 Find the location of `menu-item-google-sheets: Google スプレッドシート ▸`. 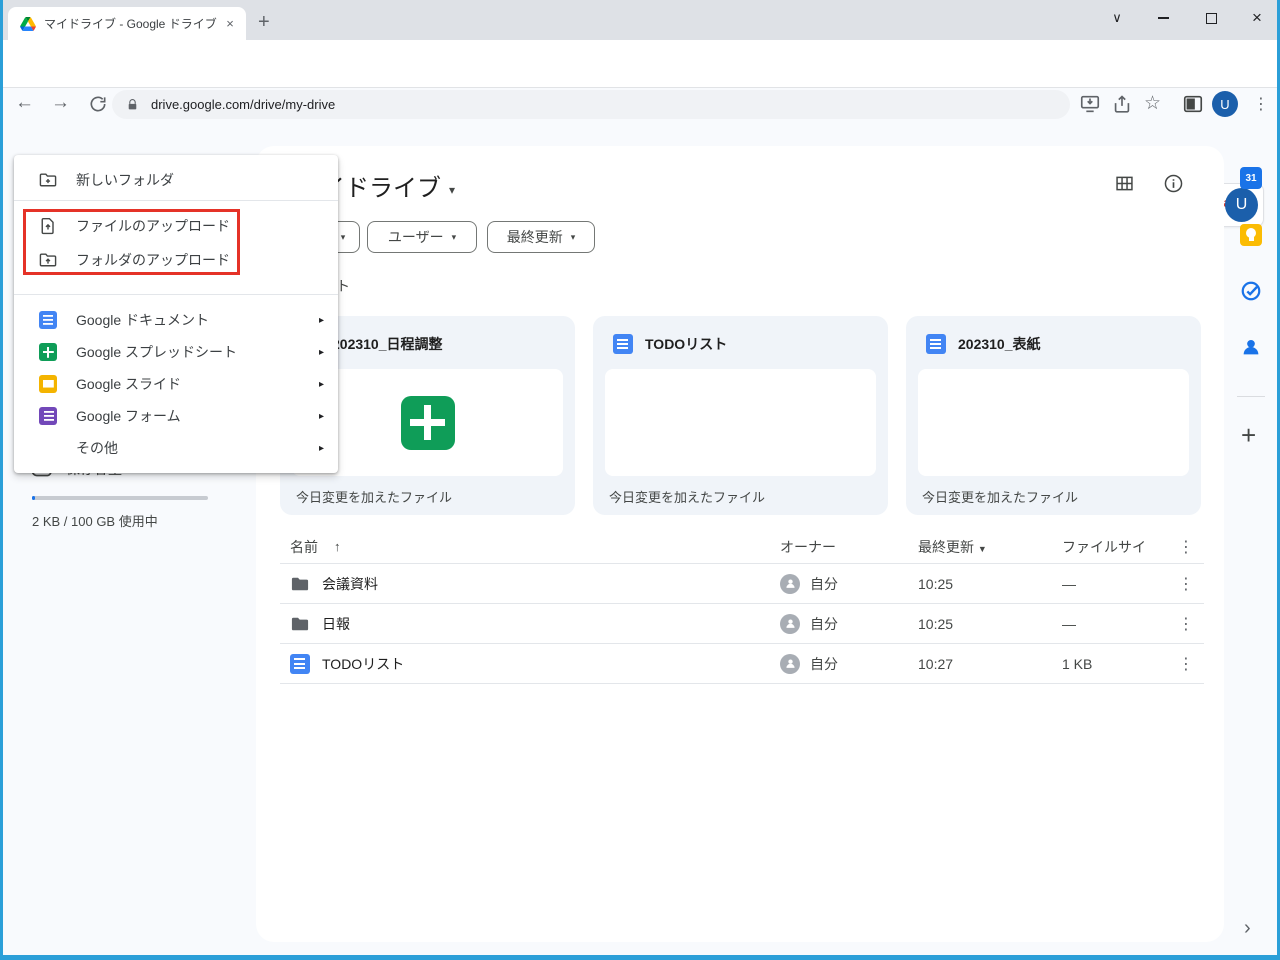

menu-item-google-sheets: Google スプレッドシート ▸ is located at coordinates (176, 352).